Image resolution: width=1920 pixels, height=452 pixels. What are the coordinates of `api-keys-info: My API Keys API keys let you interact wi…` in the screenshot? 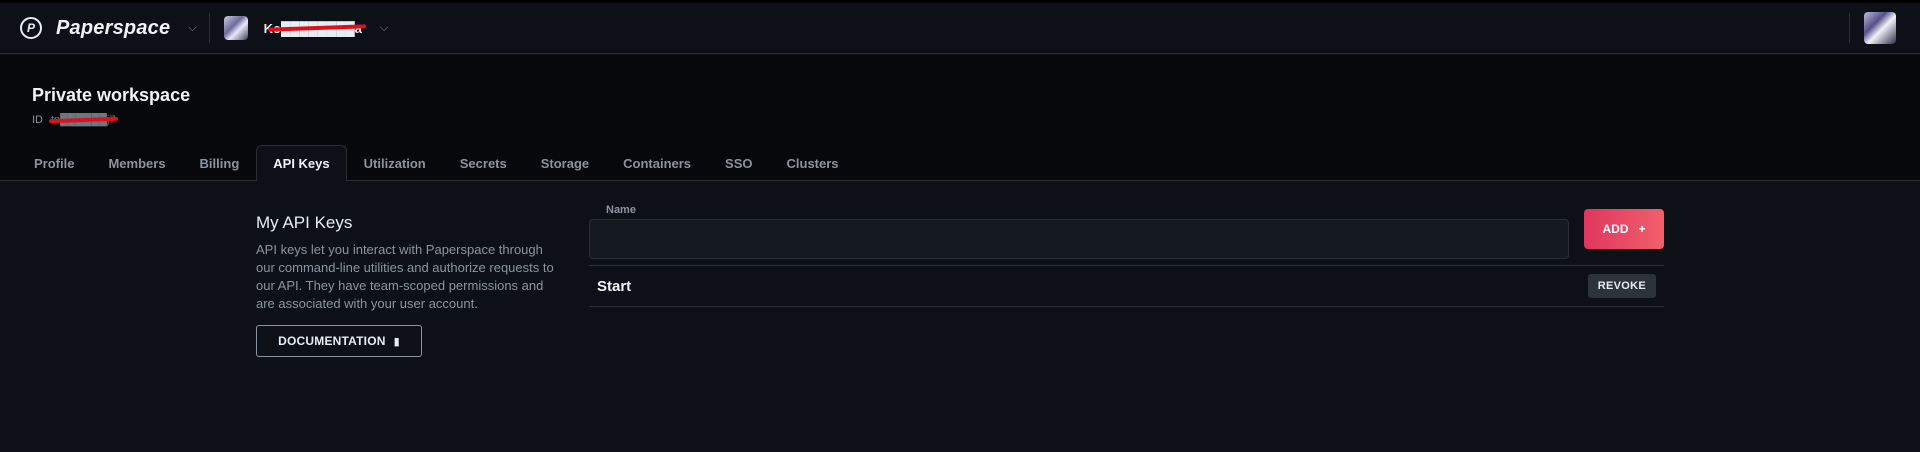 It's located at (406, 285).